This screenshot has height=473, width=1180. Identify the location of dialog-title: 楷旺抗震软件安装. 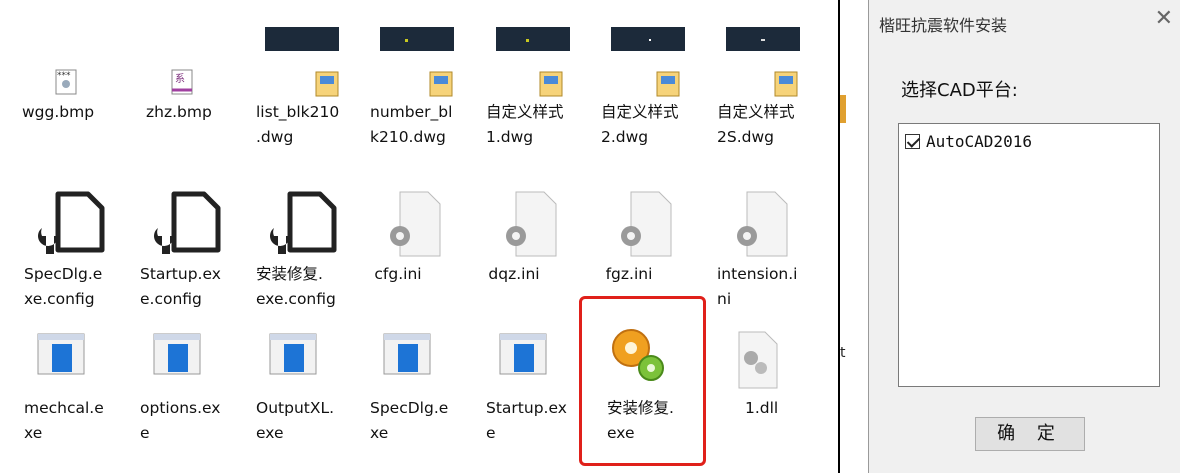
(943, 25).